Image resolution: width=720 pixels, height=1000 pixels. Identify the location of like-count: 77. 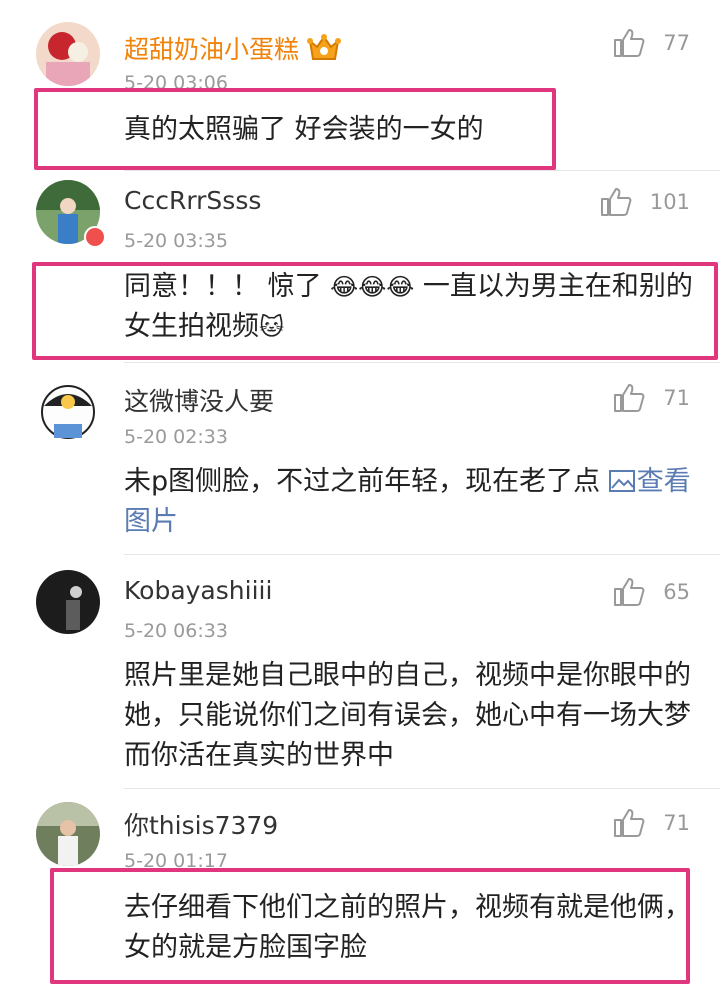
(676, 43).